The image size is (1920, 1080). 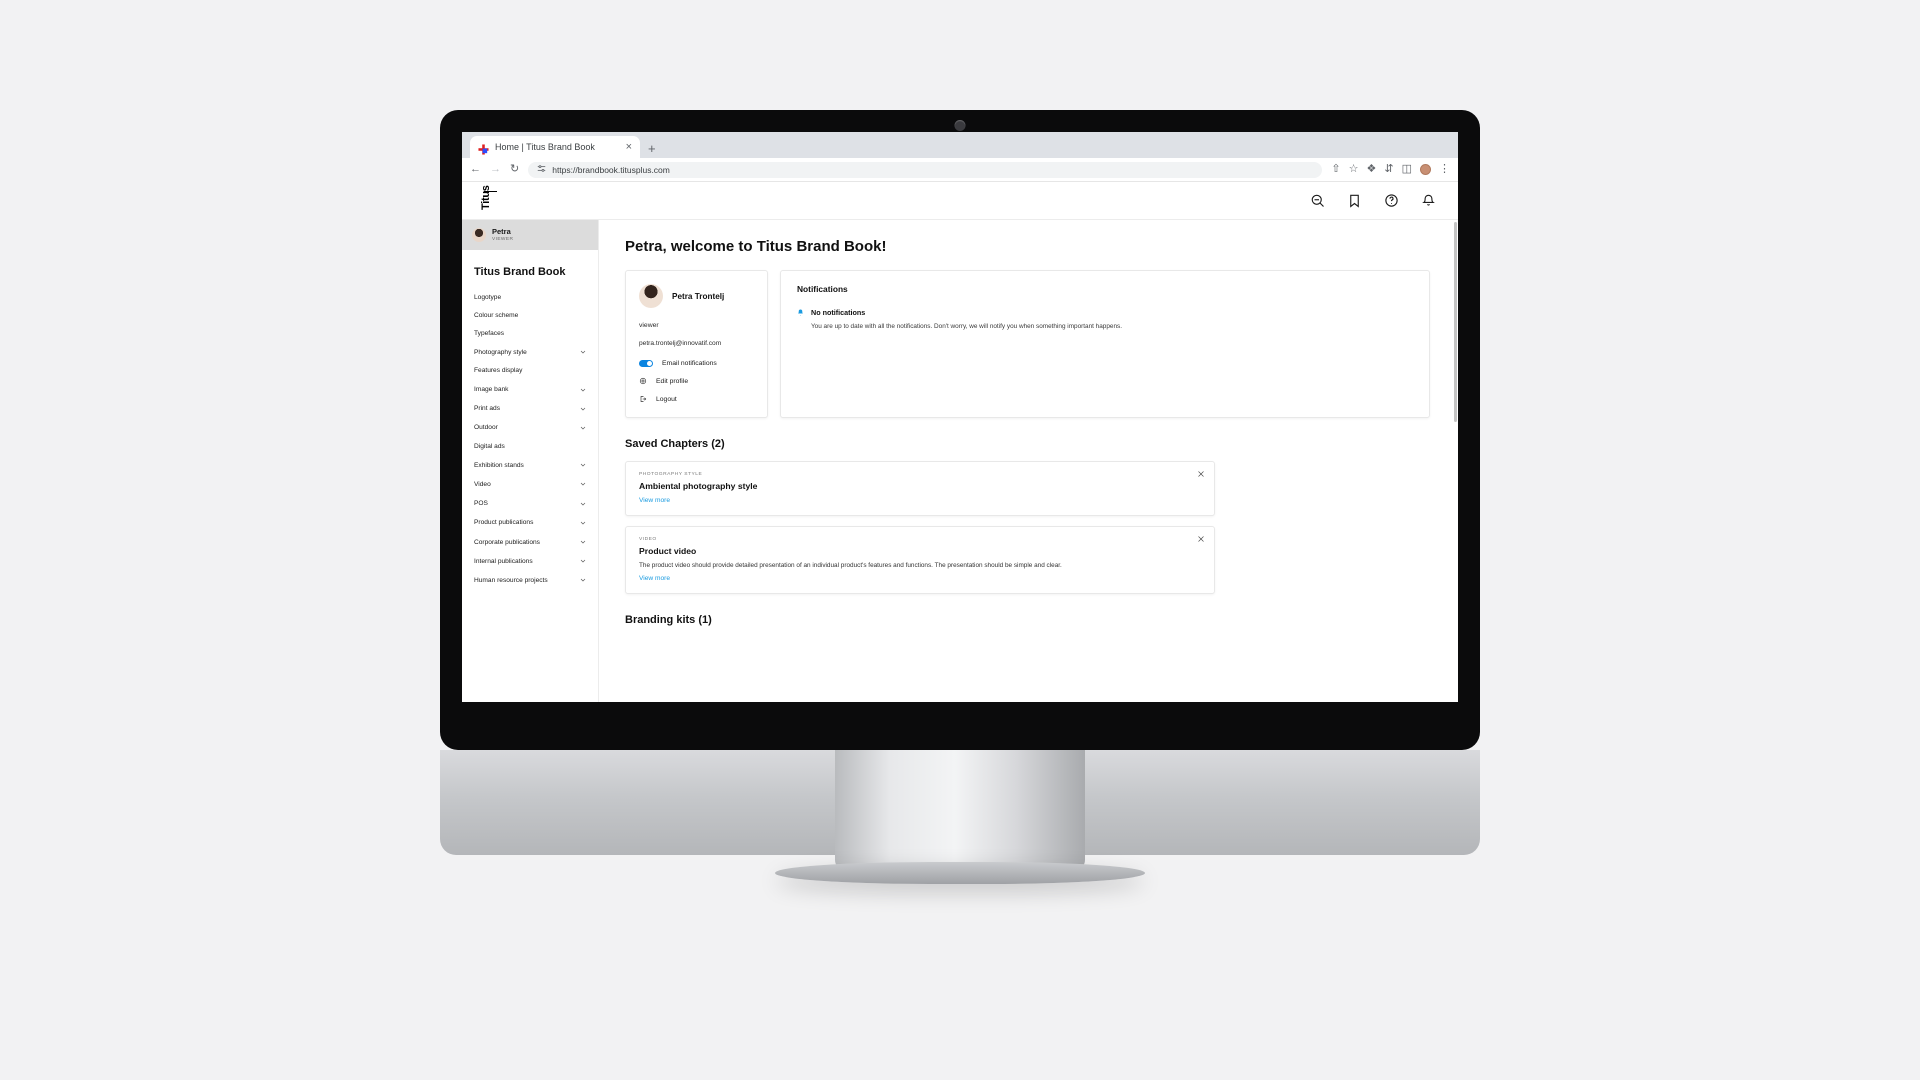 What do you see at coordinates (530, 297) in the screenshot?
I see `sidebar-item-logotype: Logotype` at bounding box center [530, 297].